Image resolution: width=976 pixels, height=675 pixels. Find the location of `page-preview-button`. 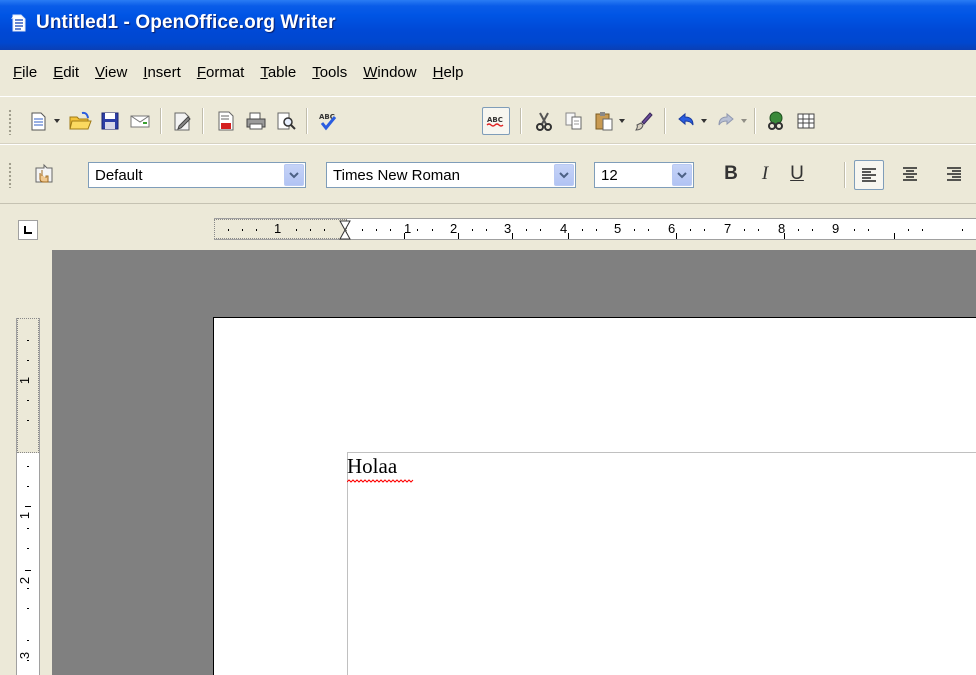

page-preview-button is located at coordinates (286, 121).